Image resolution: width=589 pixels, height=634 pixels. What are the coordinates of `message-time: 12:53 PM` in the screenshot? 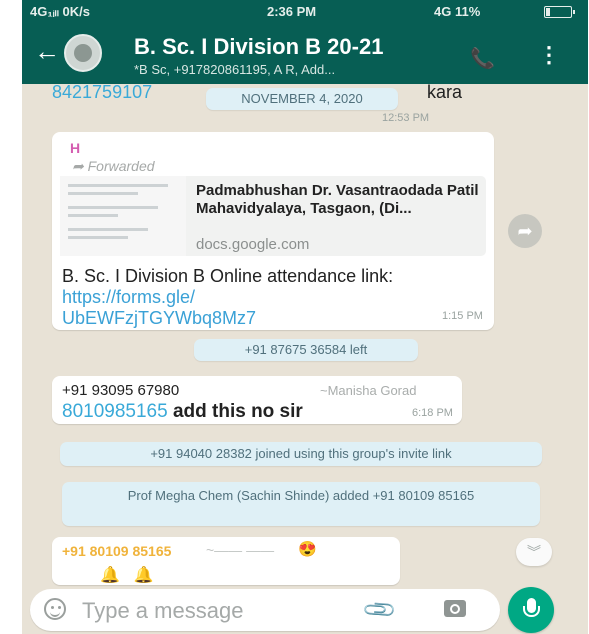 It's located at (406, 118).